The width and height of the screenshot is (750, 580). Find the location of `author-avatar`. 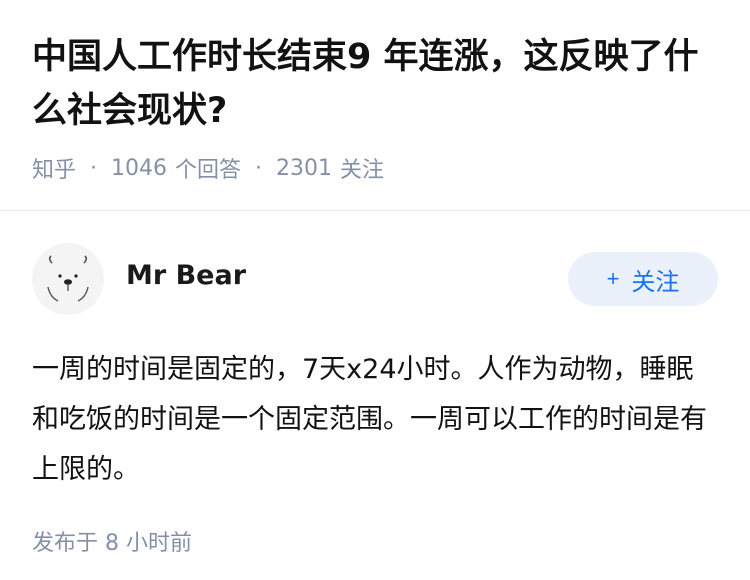

author-avatar is located at coordinates (68, 279).